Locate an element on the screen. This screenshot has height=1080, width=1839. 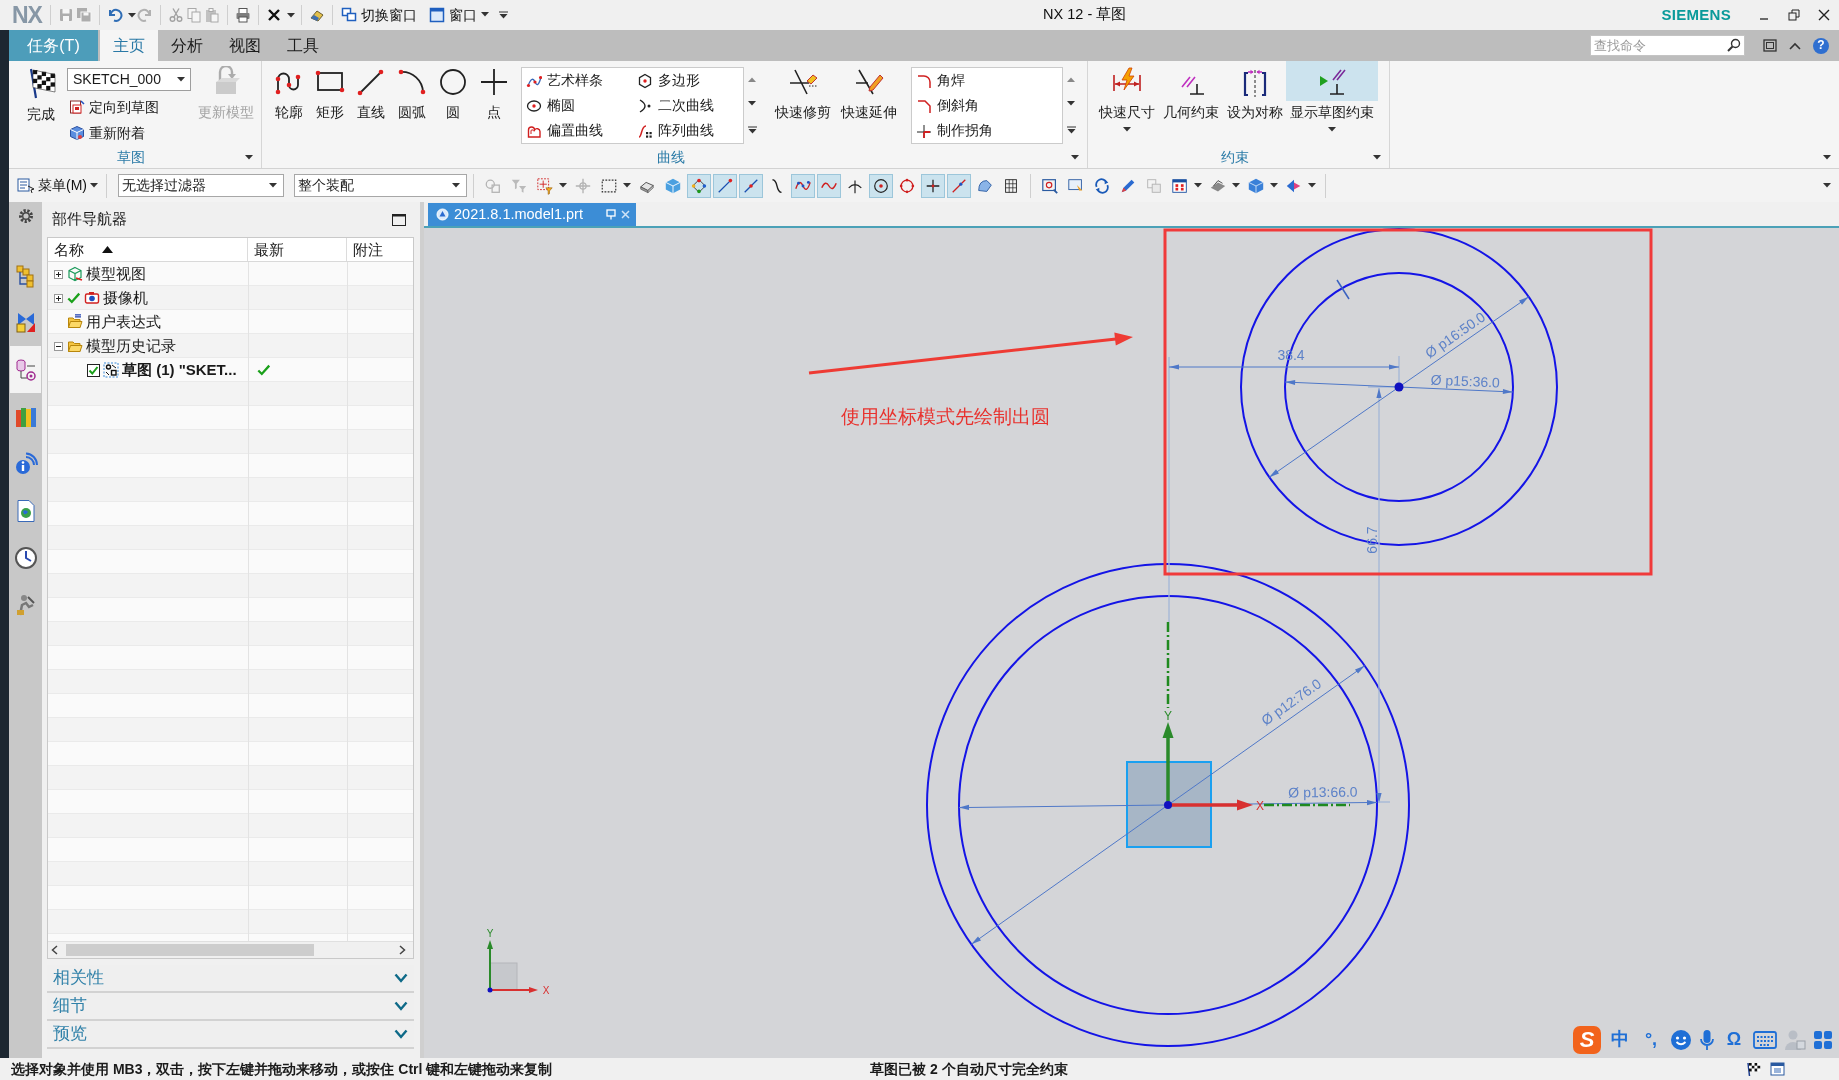
sketch-command-button: 重新附着 is located at coordinates (129, 133).